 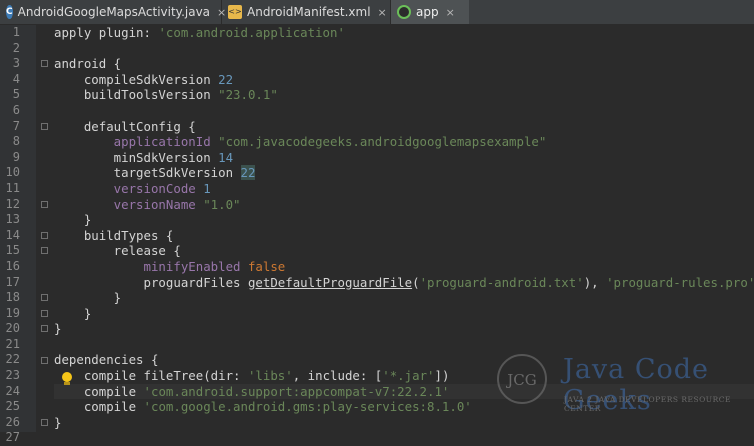 What do you see at coordinates (226, 157) in the screenshot?
I see `code-token: 14` at bounding box center [226, 157].